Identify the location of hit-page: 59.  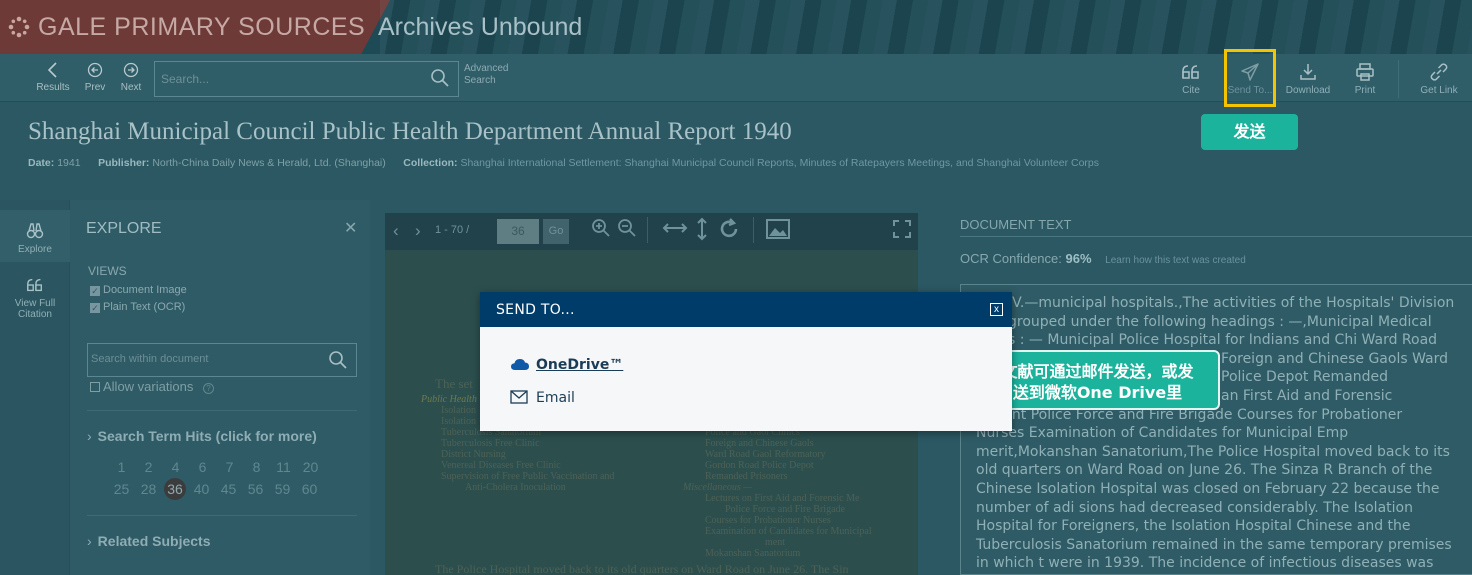
(282, 489).